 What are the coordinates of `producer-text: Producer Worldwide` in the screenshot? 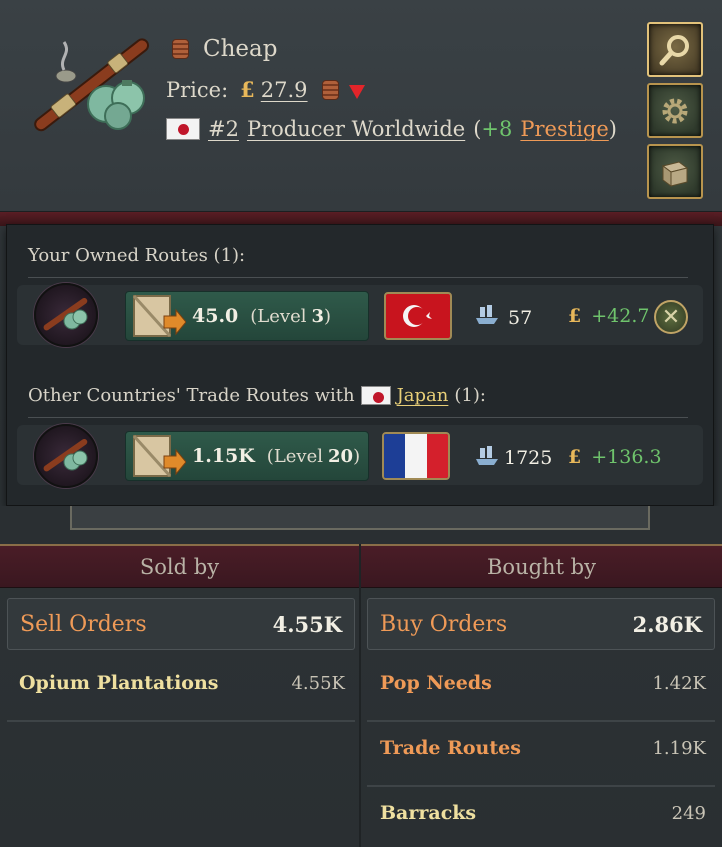 It's located at (356, 129).